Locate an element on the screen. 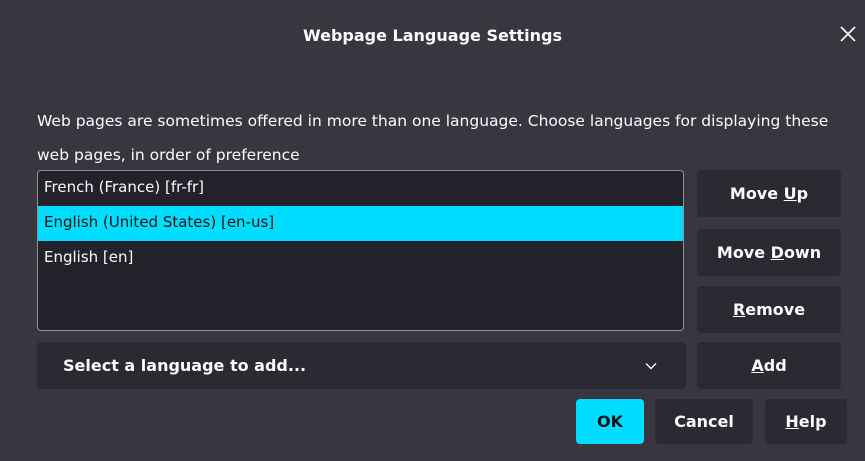  add-button: Add is located at coordinates (769, 365).